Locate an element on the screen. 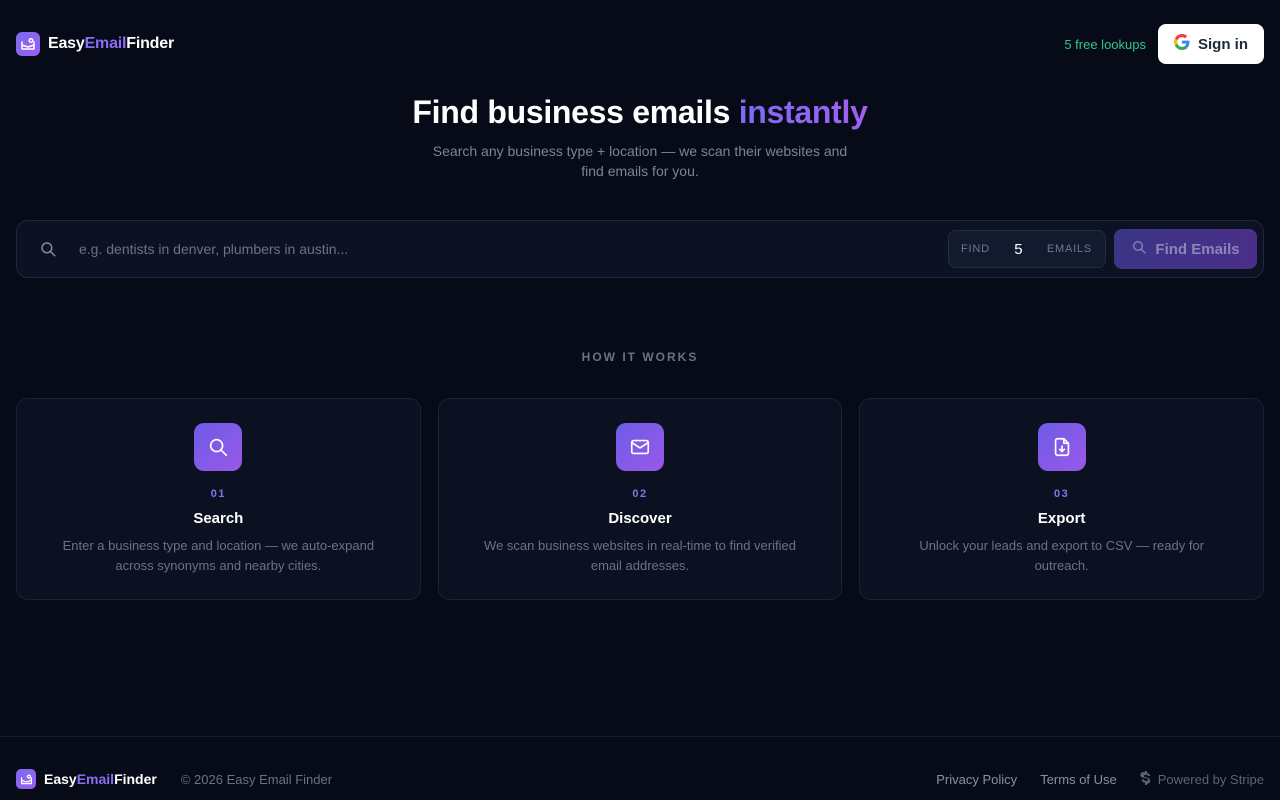  header: EasyEmailFinder 5 free lookups Sign in is located at coordinates (640, 44).